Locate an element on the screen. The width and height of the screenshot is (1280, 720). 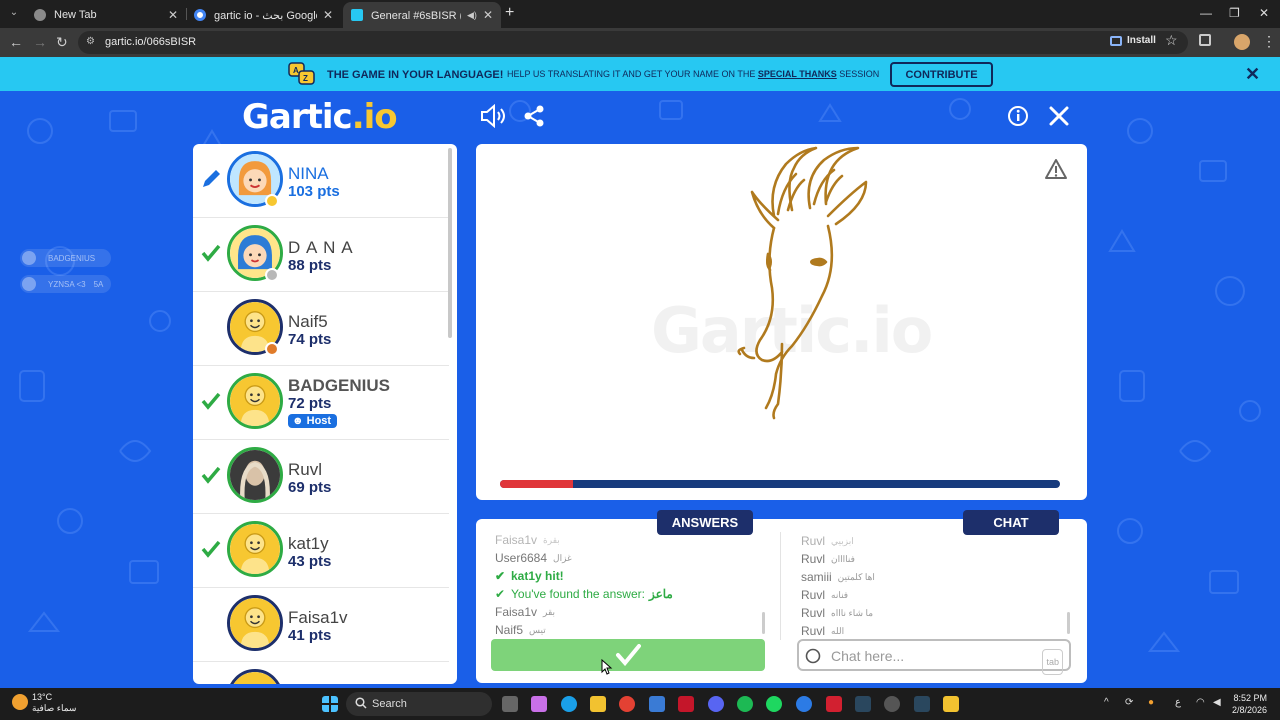
taskbar-search: Search is located at coordinates (419, 704).